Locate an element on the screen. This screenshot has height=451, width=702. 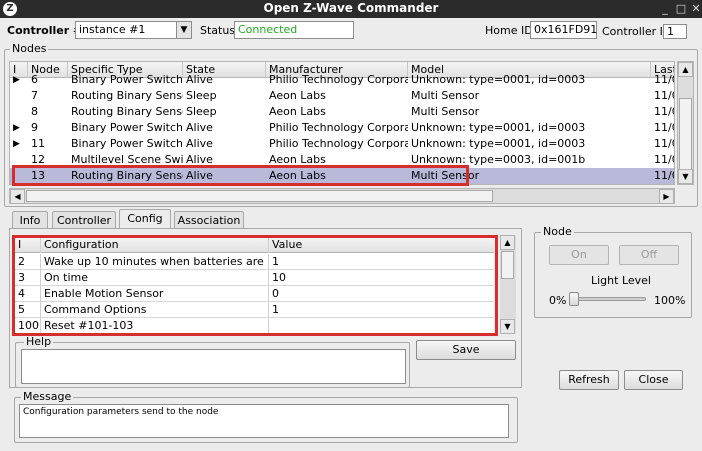
save-button: Save is located at coordinates (466, 350).